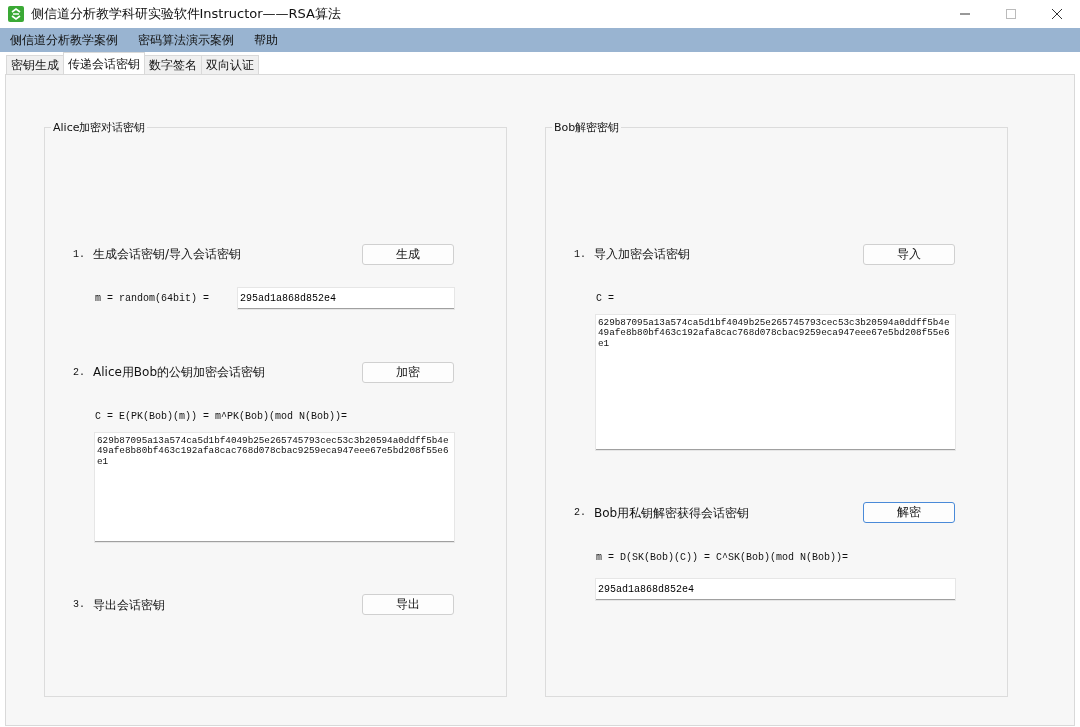 The width and height of the screenshot is (1080, 727). What do you see at coordinates (1011, 14) in the screenshot?
I see `maximize-icon` at bounding box center [1011, 14].